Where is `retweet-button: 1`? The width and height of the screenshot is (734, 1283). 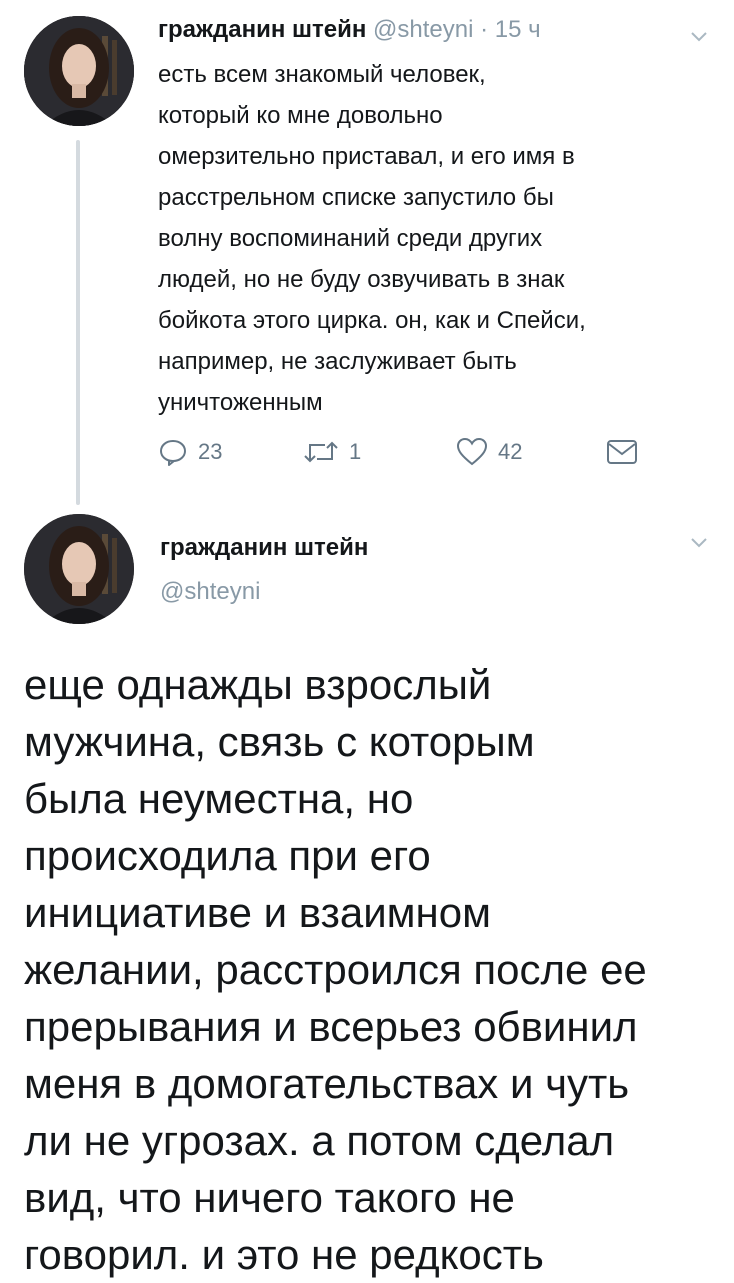
retweet-button: 1 is located at coordinates (332, 452).